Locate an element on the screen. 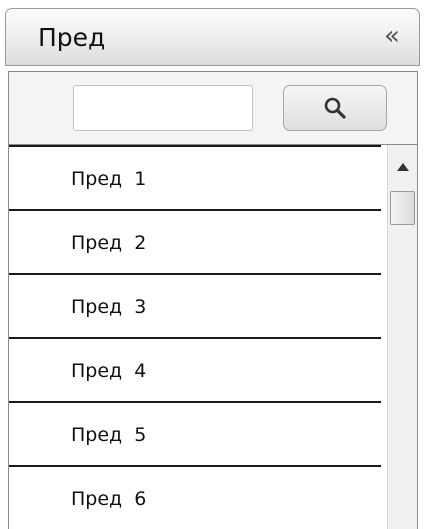 This screenshot has width=425, height=529. list-item: Пред 6 is located at coordinates (195, 497).